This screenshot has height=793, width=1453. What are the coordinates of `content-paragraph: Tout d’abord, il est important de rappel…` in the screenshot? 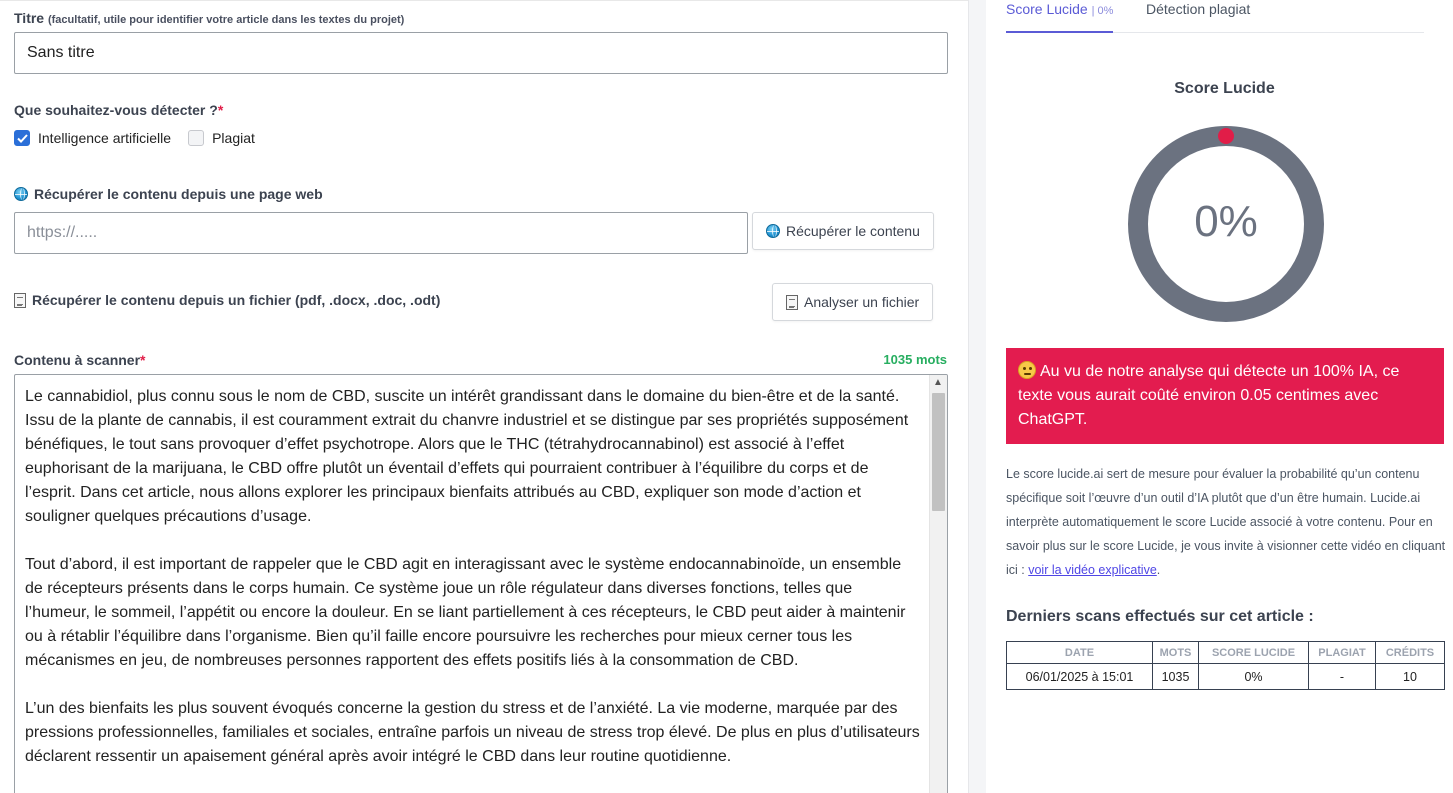 It's located at (465, 612).